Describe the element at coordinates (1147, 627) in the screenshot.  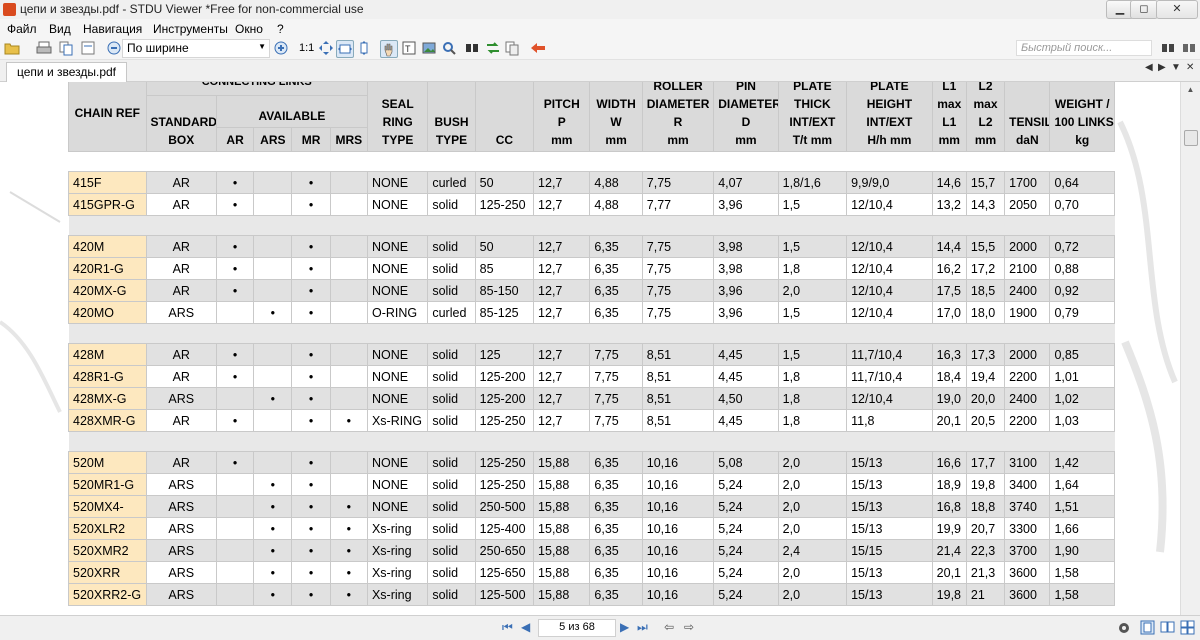
I see `single-page-view-icon` at that location.